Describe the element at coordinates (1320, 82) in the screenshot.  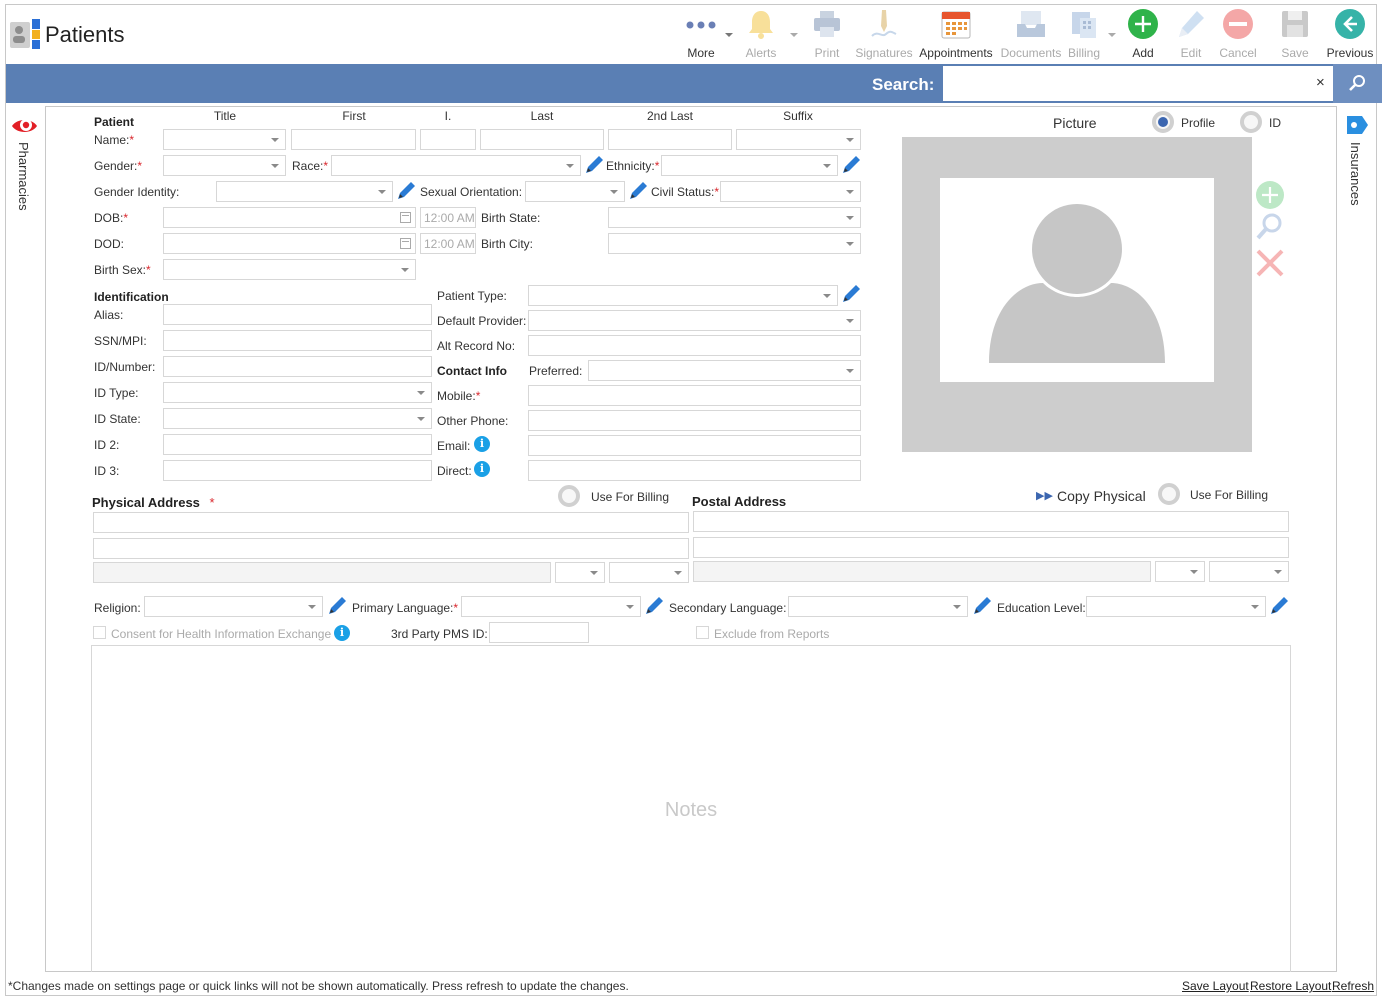
I see `clear-icon: ×` at that location.